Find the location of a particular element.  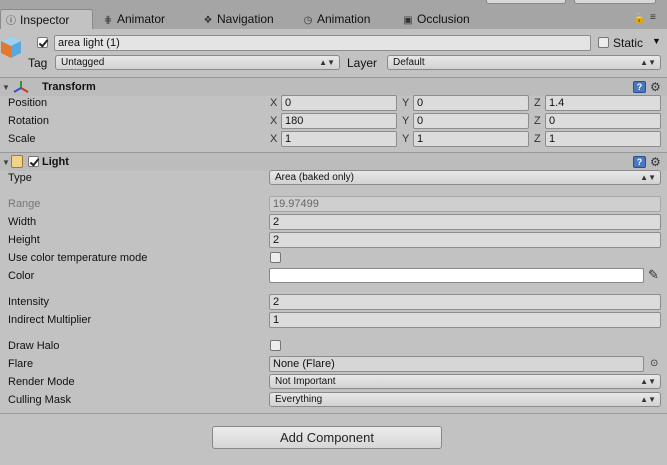

static-label: Static is located at coordinates (628, 43).